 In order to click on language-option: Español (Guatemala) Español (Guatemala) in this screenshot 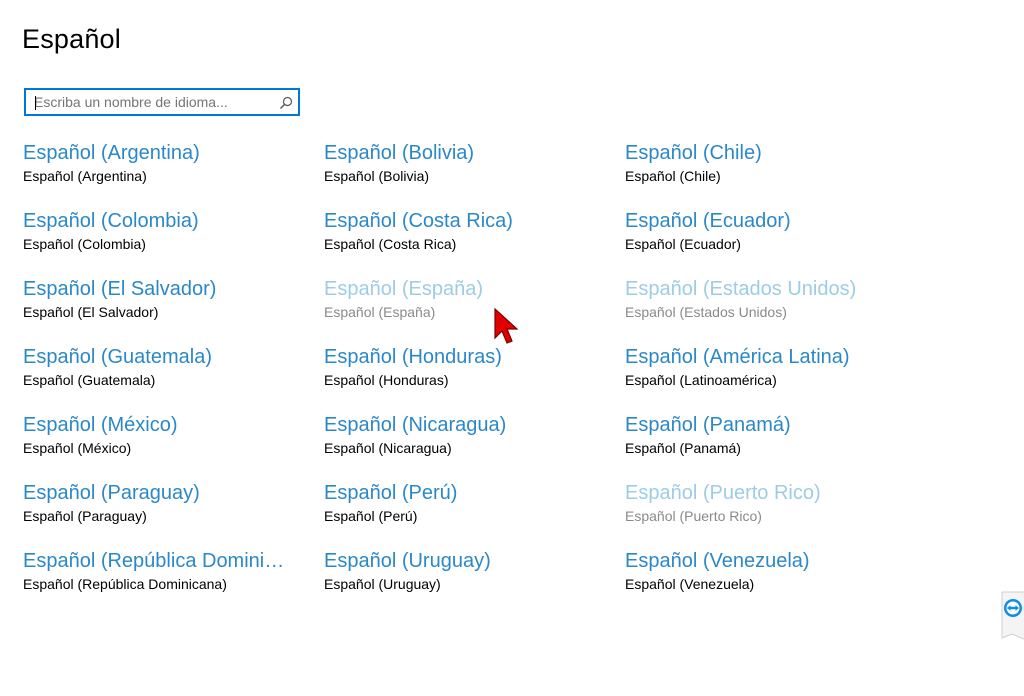, I will do `click(158, 366)`.